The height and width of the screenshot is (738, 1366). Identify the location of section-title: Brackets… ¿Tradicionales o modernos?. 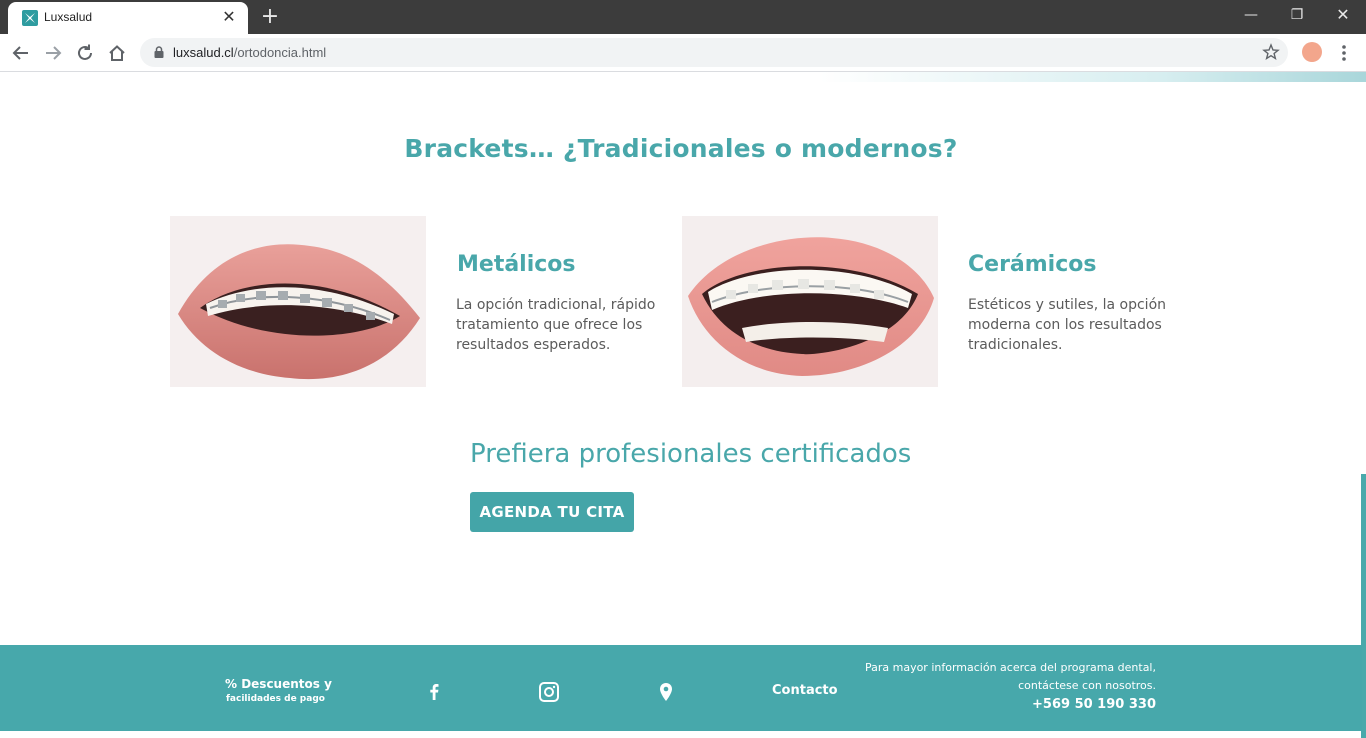
(681, 148).